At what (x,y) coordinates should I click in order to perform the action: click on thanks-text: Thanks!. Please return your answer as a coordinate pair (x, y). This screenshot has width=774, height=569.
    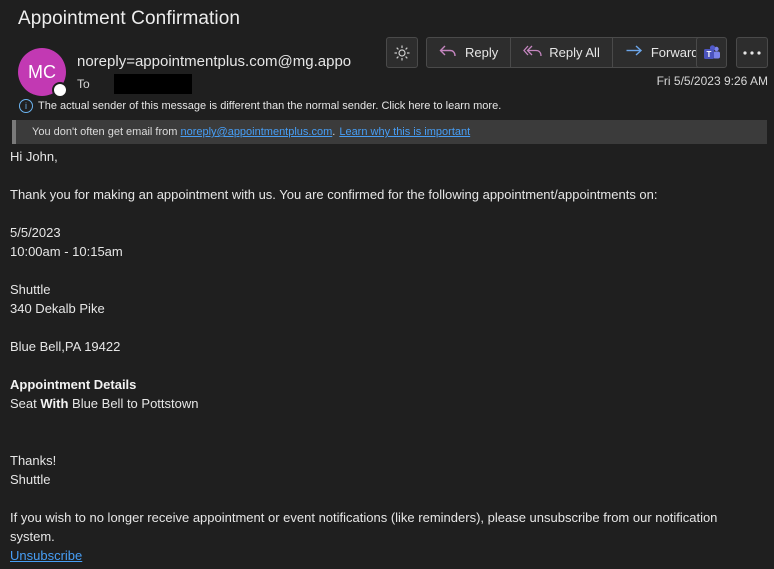
    Looking at the image, I should click on (33, 460).